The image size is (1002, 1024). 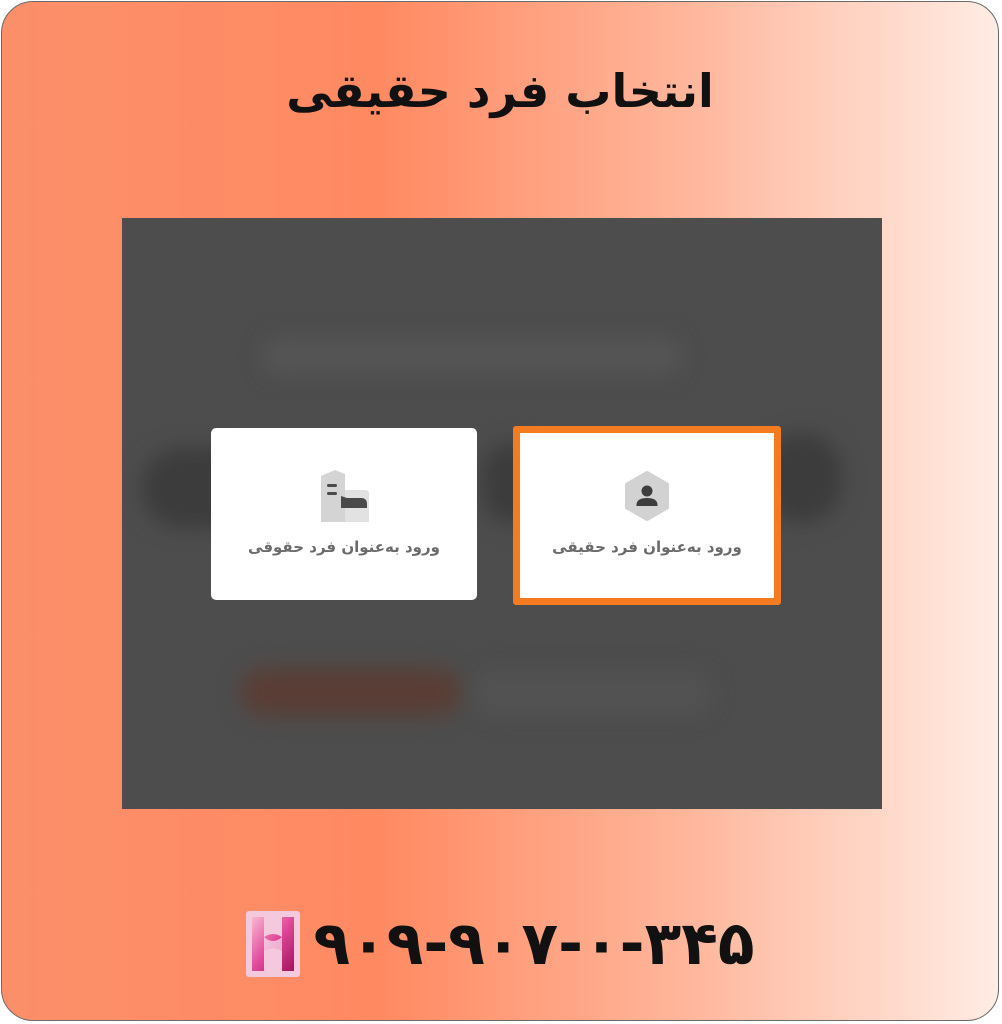 I want to click on user-hexagon-icon, so click(x=647, y=496).